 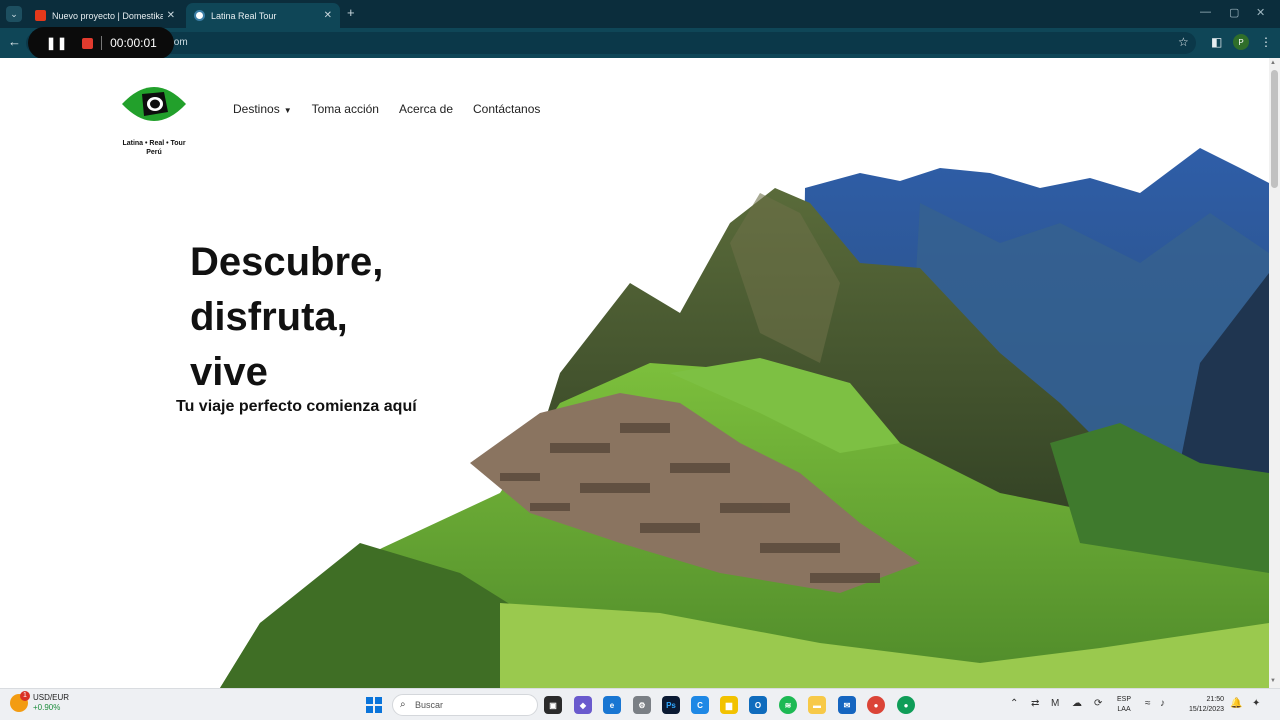 I want to click on app-c-icon: C, so click(x=700, y=705).